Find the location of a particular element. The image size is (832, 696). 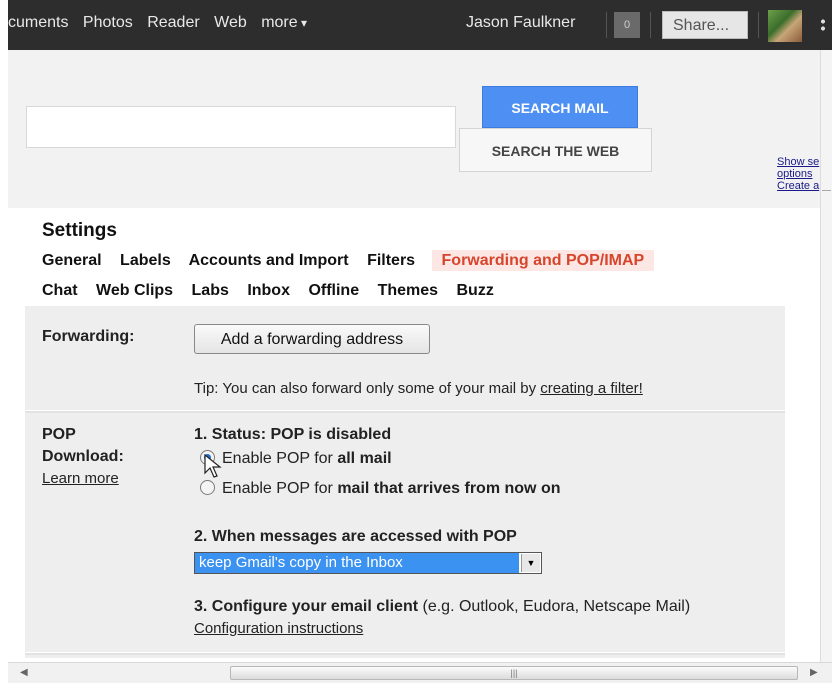

radio-enable-pop-all-mail: Enable POP for all mail is located at coordinates (296, 459).